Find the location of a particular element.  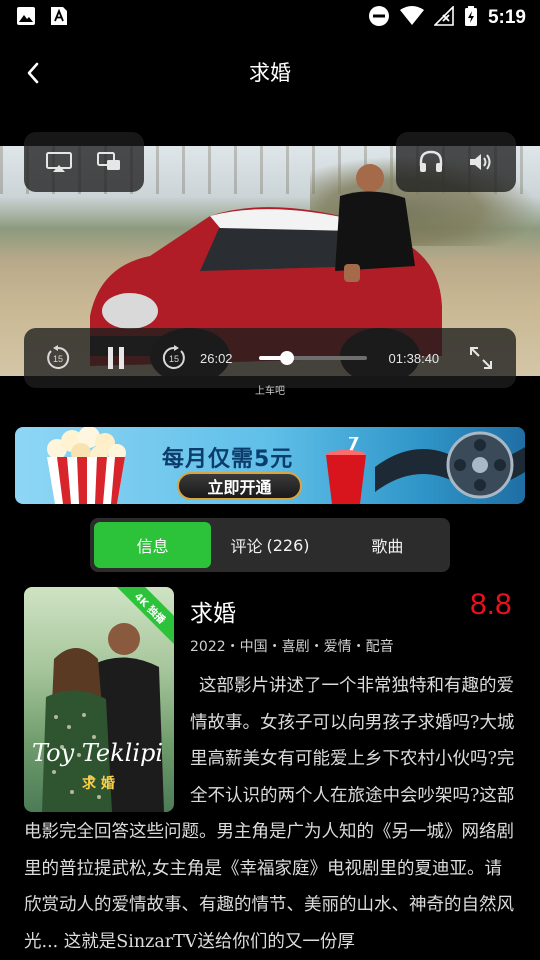

page-title: 求婚 is located at coordinates (270, 73).